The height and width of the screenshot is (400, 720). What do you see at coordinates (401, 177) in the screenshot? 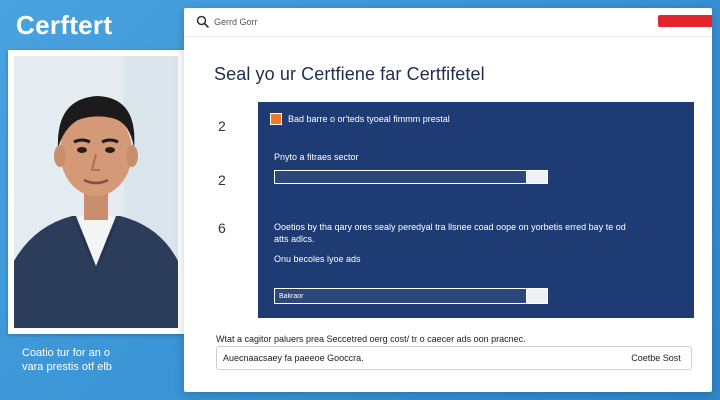
I see `field1-input` at bounding box center [401, 177].